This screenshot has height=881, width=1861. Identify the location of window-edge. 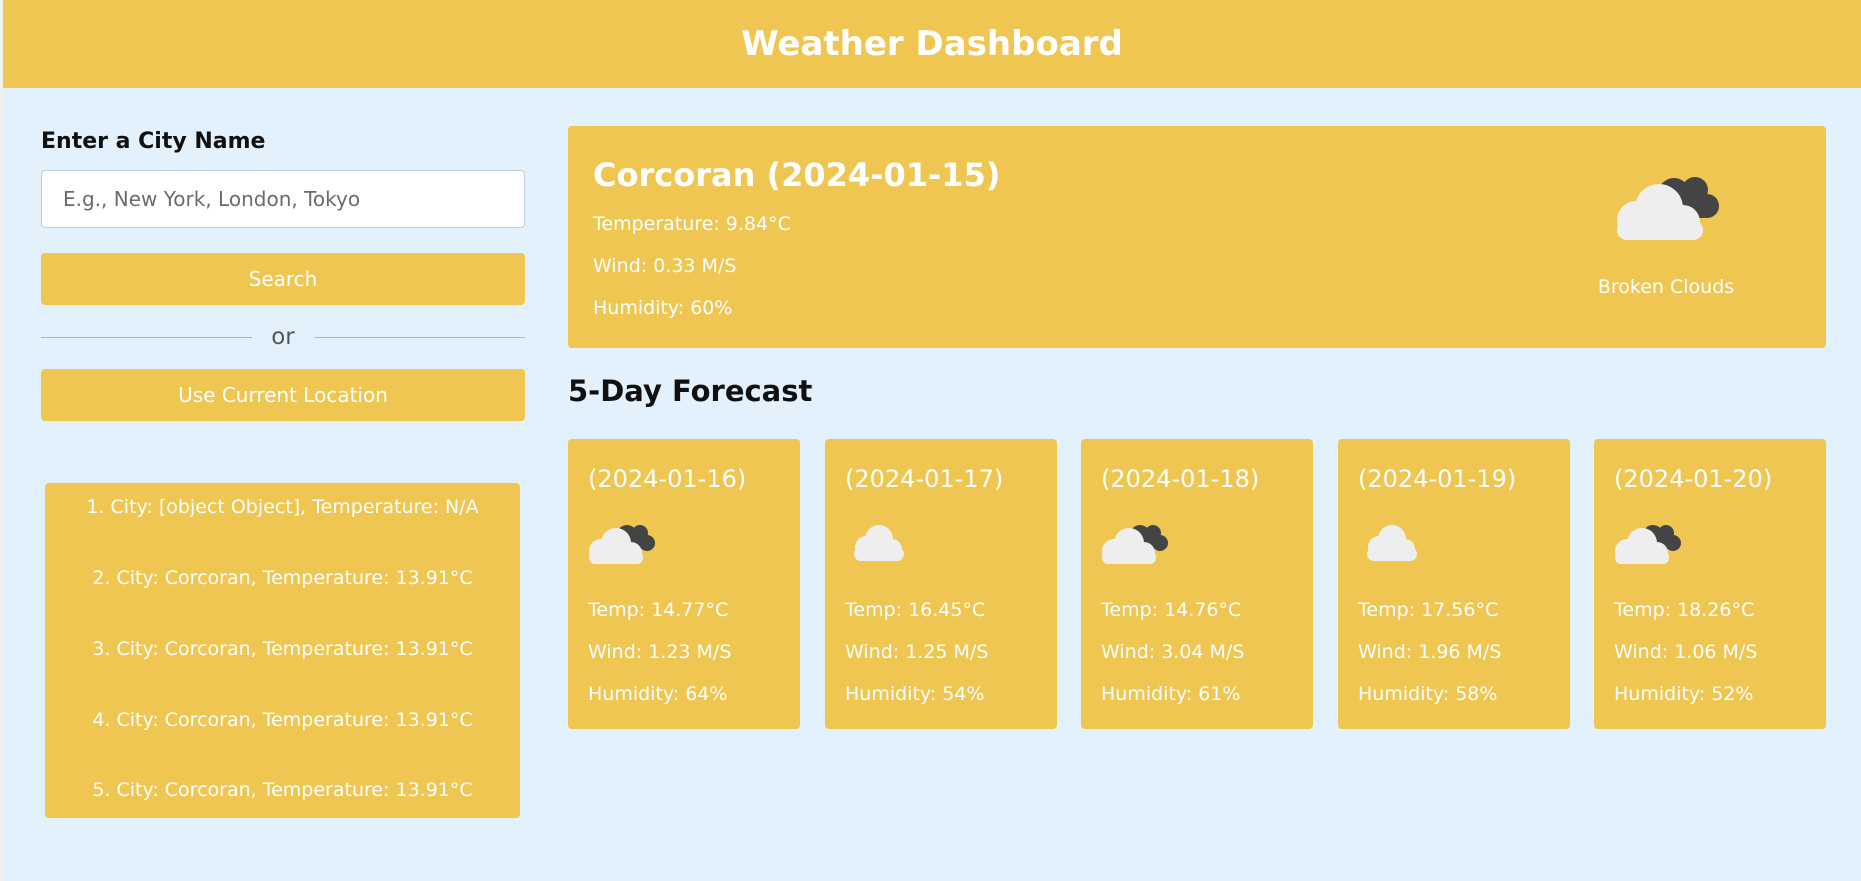
(1, 440).